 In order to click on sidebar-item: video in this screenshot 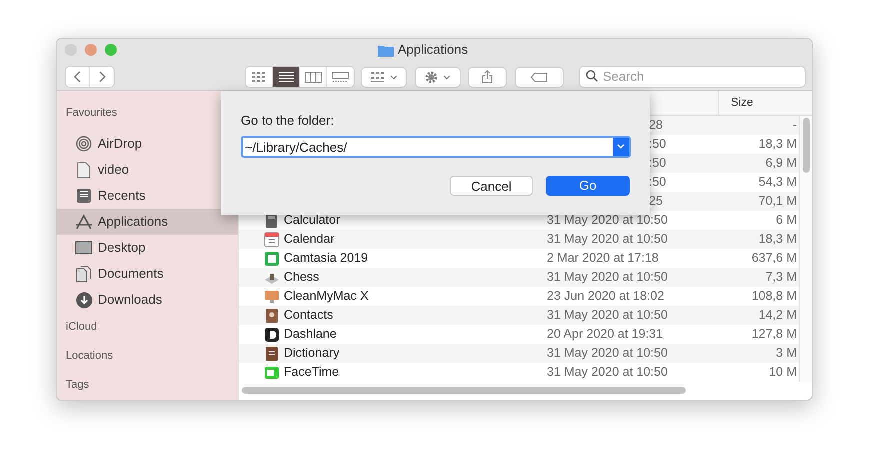, I will do `click(147, 170)`.